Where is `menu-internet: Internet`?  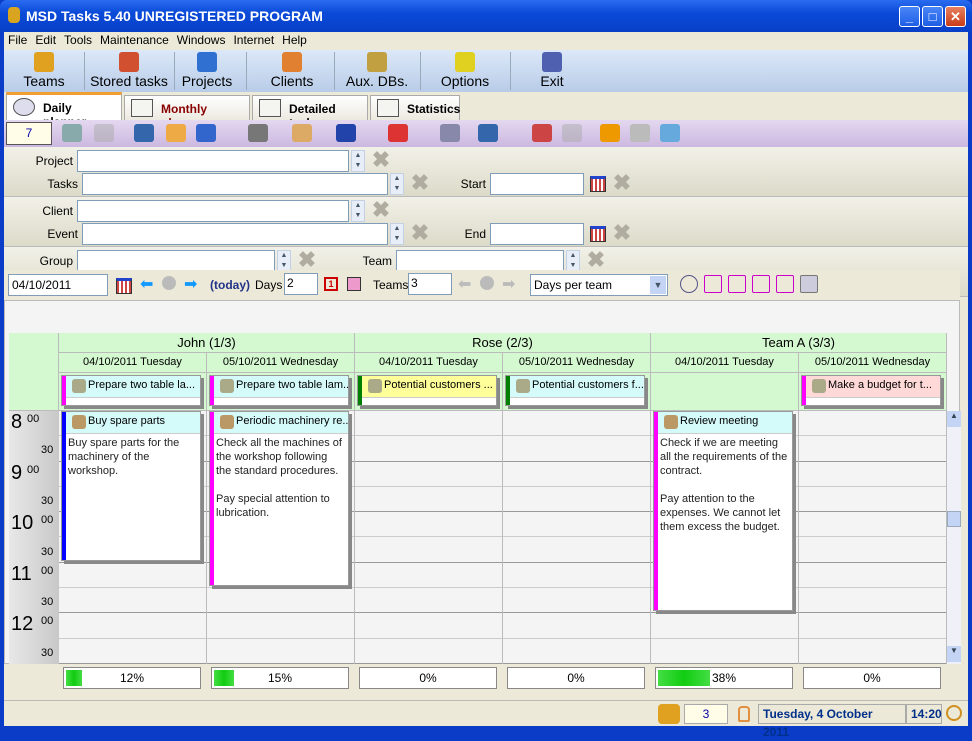 menu-internet: Internet is located at coordinates (253, 40).